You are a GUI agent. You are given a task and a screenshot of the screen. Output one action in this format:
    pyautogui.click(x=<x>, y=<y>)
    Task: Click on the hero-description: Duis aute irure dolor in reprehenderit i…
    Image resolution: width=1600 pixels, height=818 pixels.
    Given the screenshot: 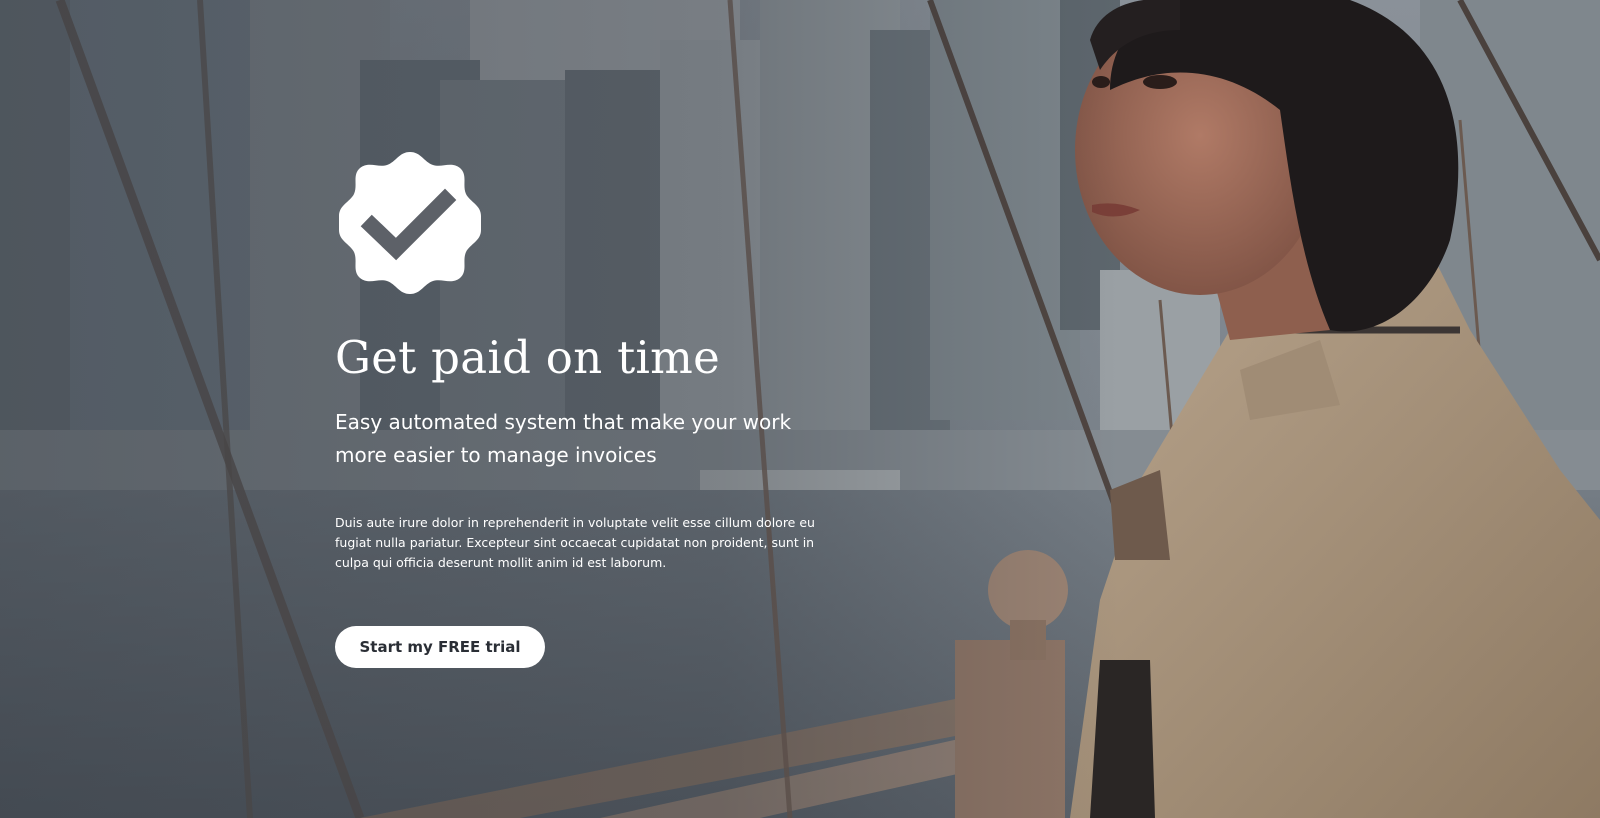 What is the action you would take?
    pyautogui.click(x=575, y=542)
    